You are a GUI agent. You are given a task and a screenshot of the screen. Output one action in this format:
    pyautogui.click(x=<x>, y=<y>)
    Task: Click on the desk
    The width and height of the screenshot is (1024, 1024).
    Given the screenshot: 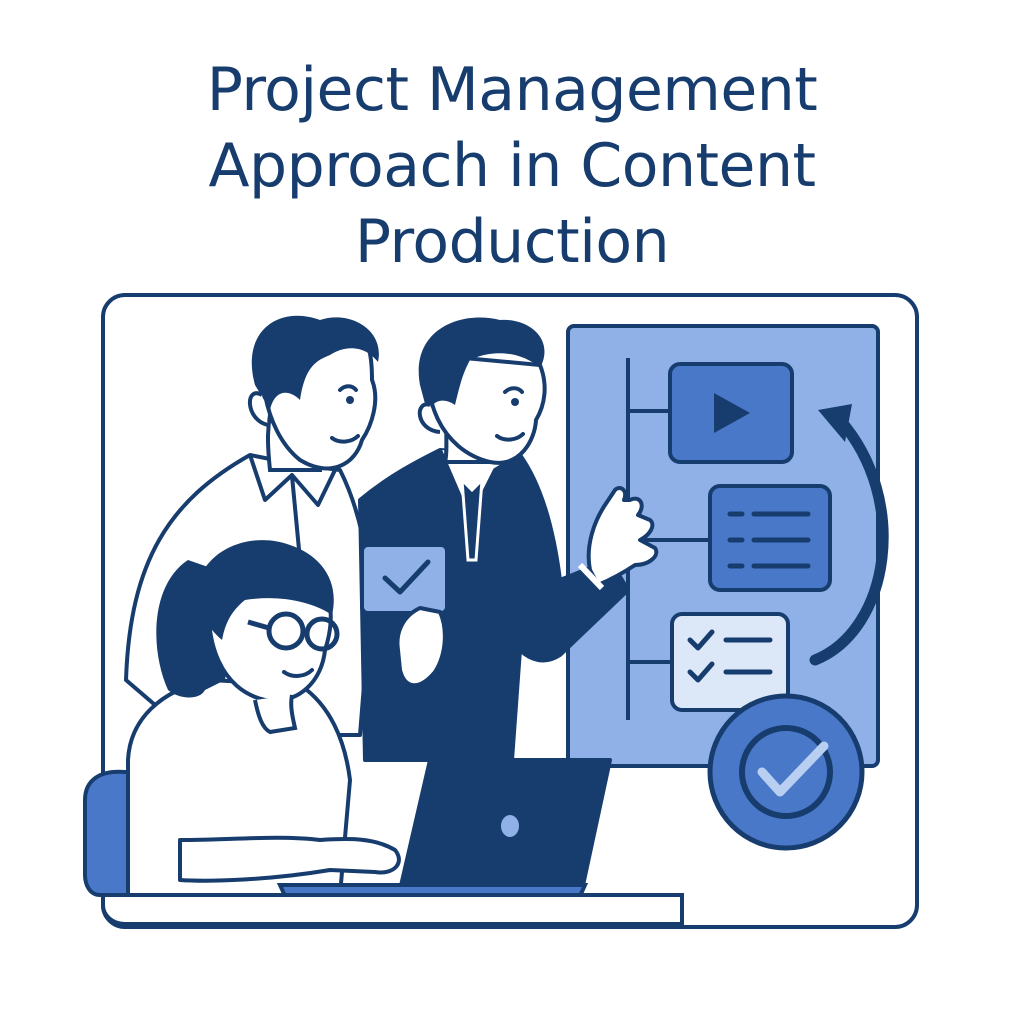 What is the action you would take?
    pyautogui.click(x=392, y=909)
    